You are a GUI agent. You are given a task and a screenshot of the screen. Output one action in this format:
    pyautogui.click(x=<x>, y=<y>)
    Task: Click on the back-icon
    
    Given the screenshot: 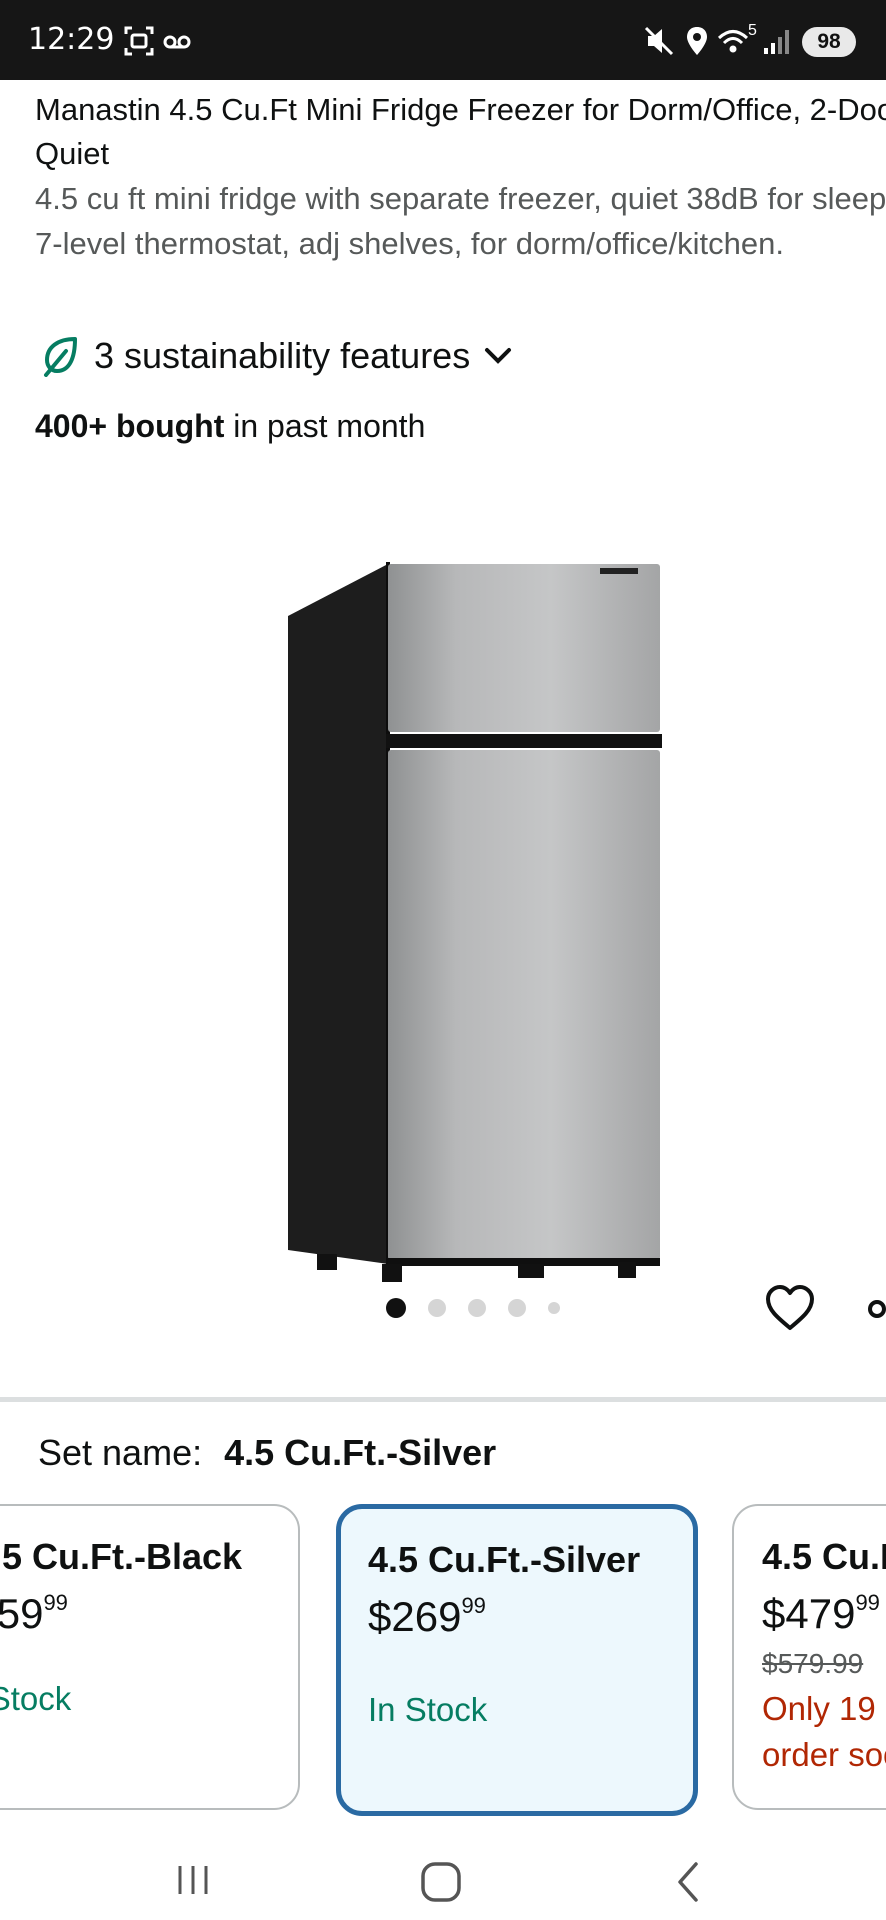 What is the action you would take?
    pyautogui.click(x=688, y=1882)
    